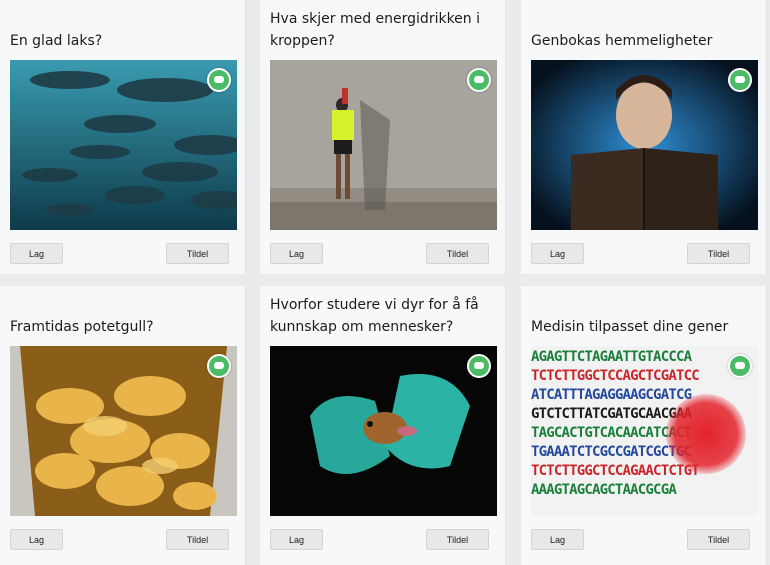  I want to click on dna-line: TCTCTTGGCTCCAGCTCGATCC, so click(615, 376).